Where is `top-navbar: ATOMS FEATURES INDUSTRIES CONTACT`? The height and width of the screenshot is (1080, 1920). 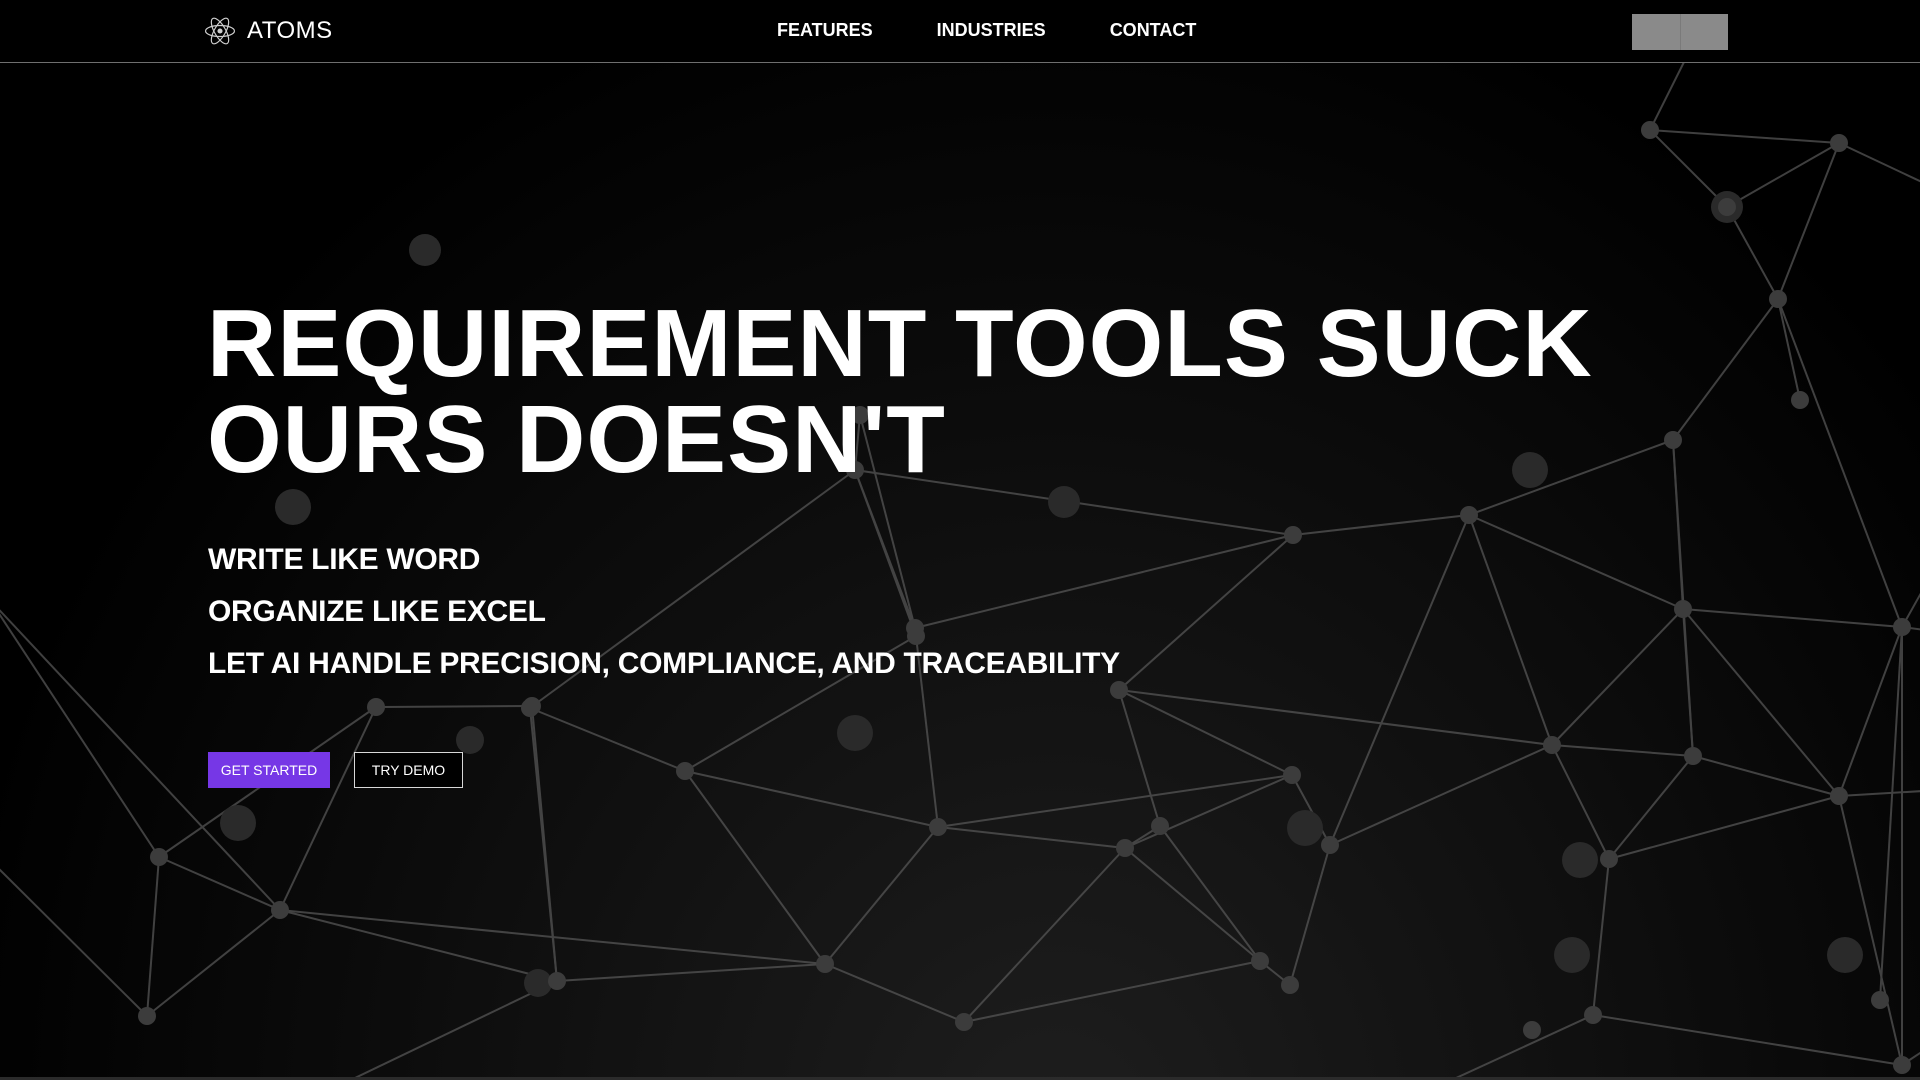 top-navbar: ATOMS FEATURES INDUSTRIES CONTACT is located at coordinates (960, 31).